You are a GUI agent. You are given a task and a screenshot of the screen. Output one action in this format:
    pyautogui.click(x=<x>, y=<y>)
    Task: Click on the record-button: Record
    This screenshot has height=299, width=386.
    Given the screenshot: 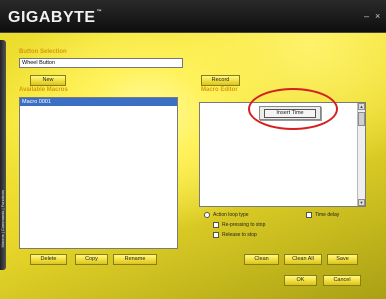 What is the action you would take?
    pyautogui.click(x=220, y=80)
    